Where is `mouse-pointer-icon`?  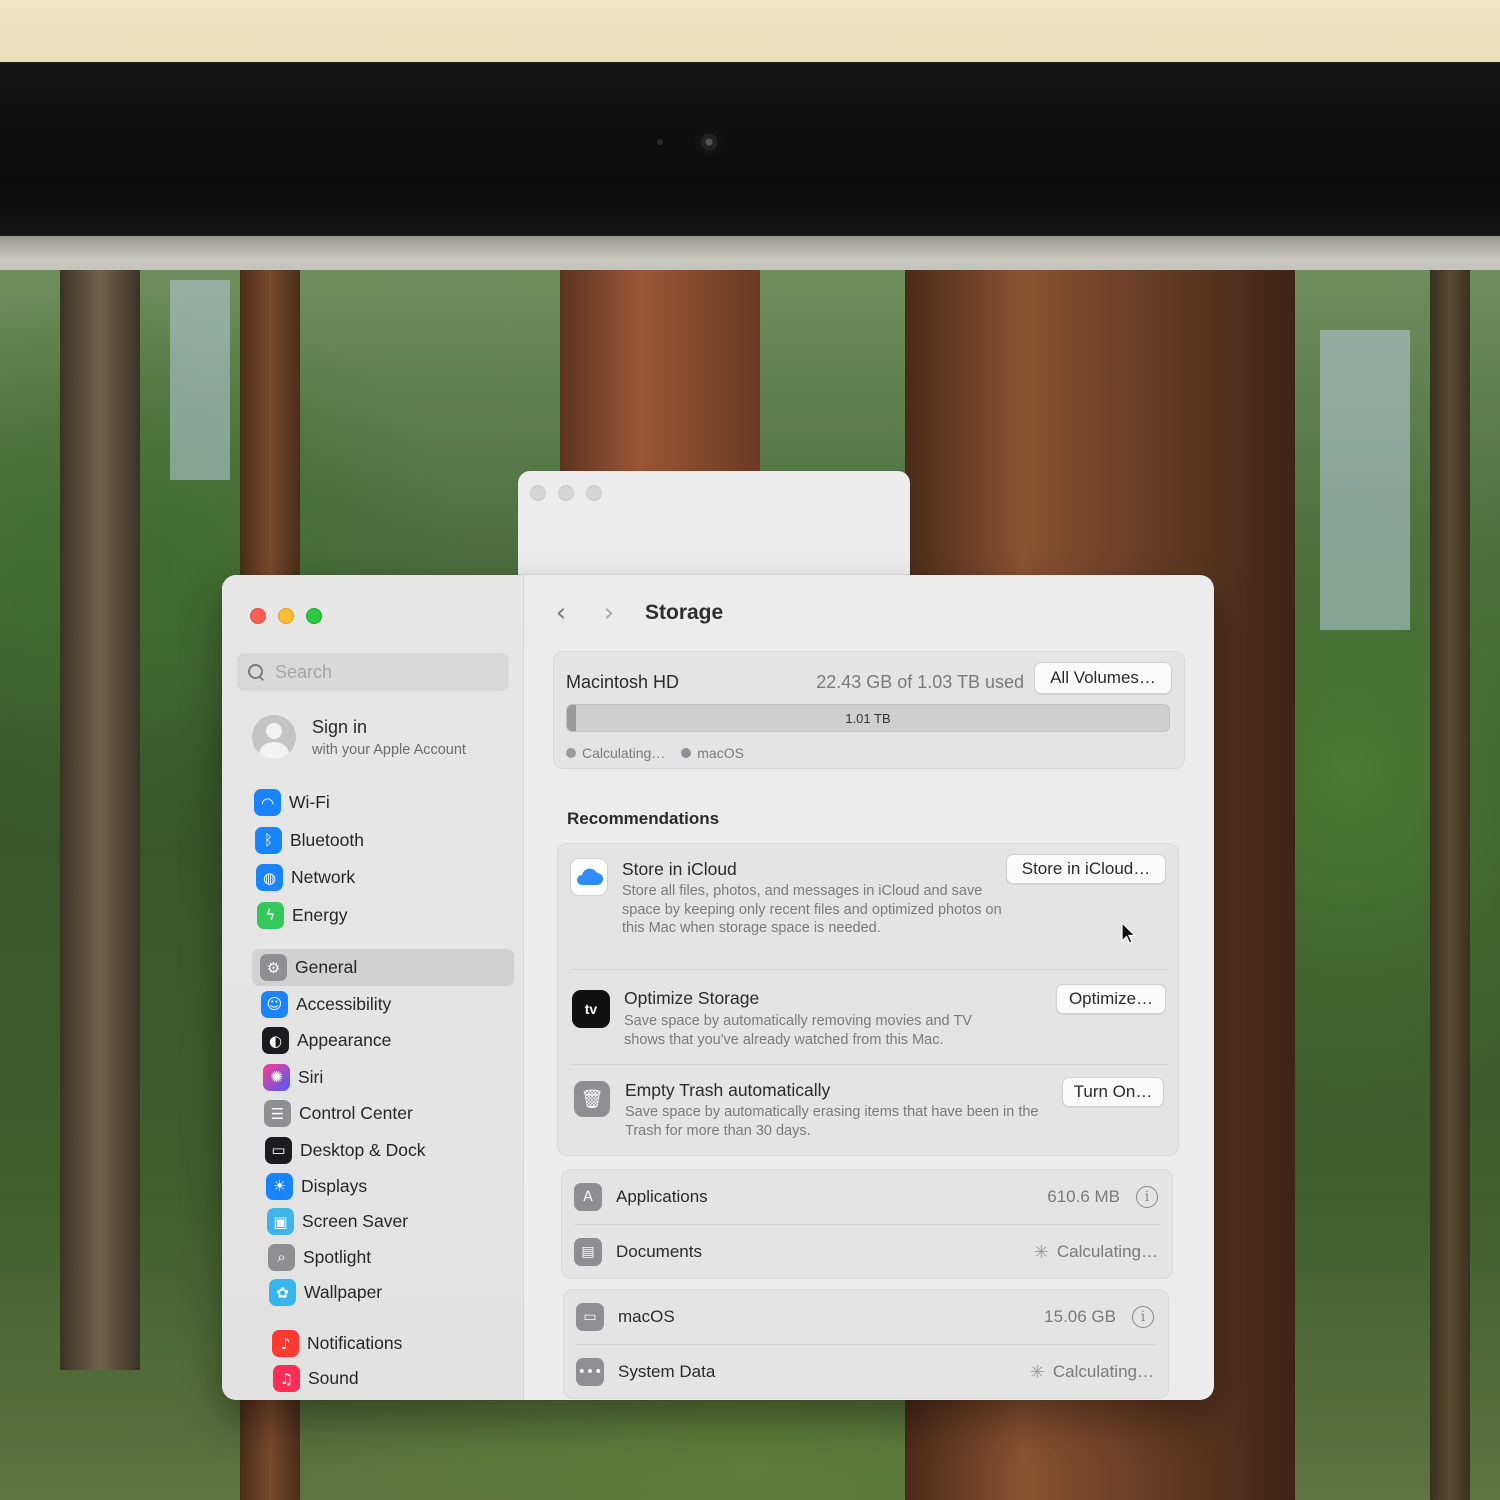
mouse-pointer-icon is located at coordinates (1129, 933).